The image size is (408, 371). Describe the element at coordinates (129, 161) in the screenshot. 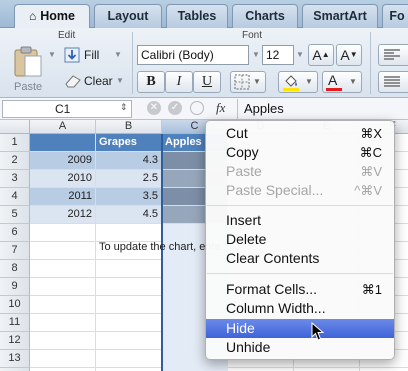

I see `cell-b2: 4.3` at that location.